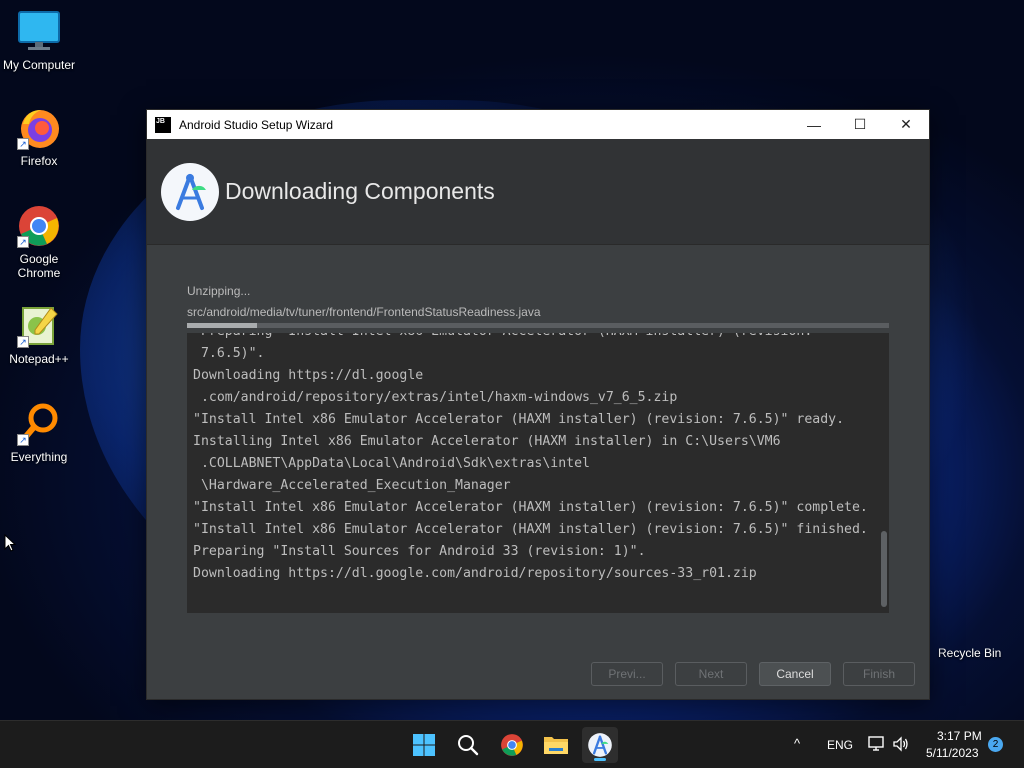 The image size is (1024, 768). I want to click on desktop-icon-label: Notepad++, so click(39, 359).